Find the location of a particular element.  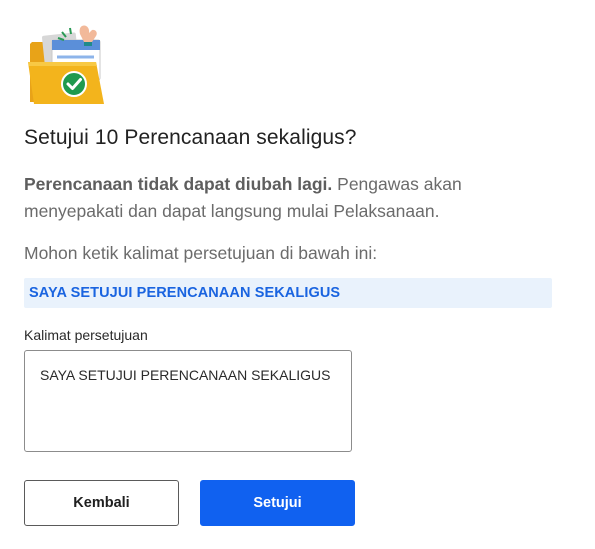

folder-approval-icon is located at coordinates (66, 64).